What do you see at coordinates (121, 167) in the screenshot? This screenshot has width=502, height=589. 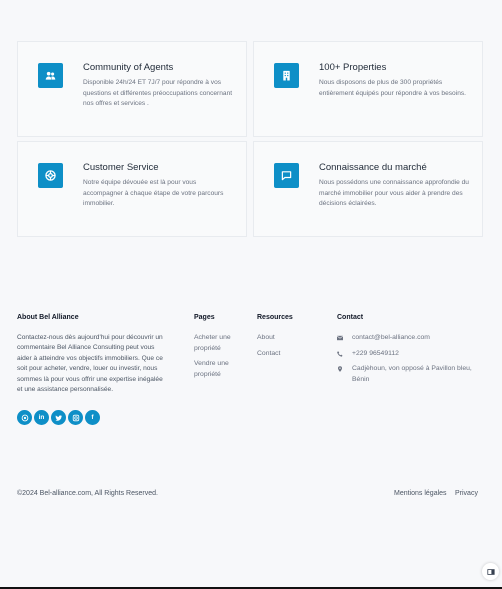 I see `feature-title: Customer Service` at bounding box center [121, 167].